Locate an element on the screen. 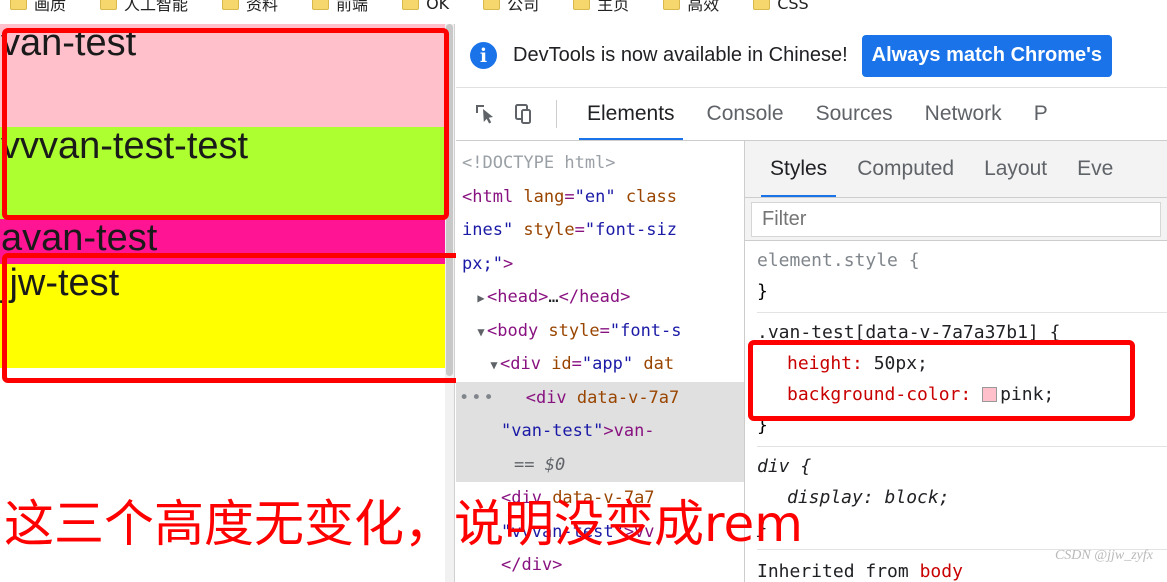 The width and height of the screenshot is (1167, 582). inherited-from-target: body is located at coordinates (941, 571).